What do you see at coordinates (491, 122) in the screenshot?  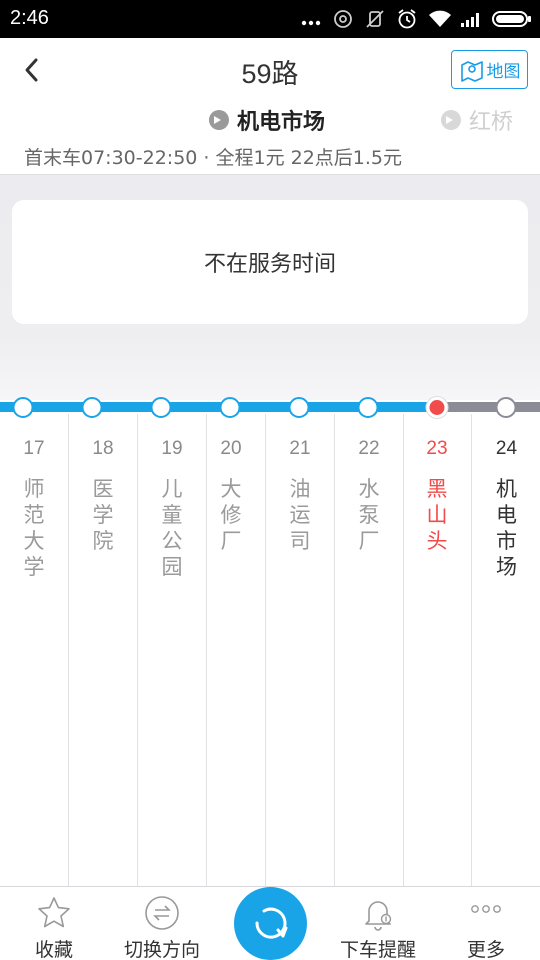 I see `direction-other-label: 红桥` at bounding box center [491, 122].